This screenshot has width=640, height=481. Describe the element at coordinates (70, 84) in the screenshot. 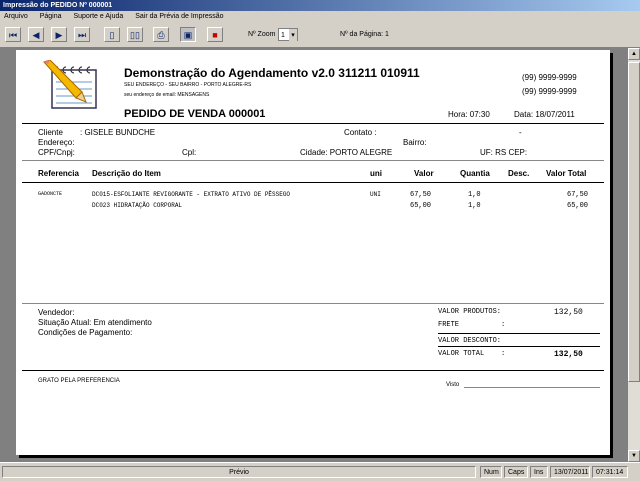

I see `notepad-pencil-icon` at that location.